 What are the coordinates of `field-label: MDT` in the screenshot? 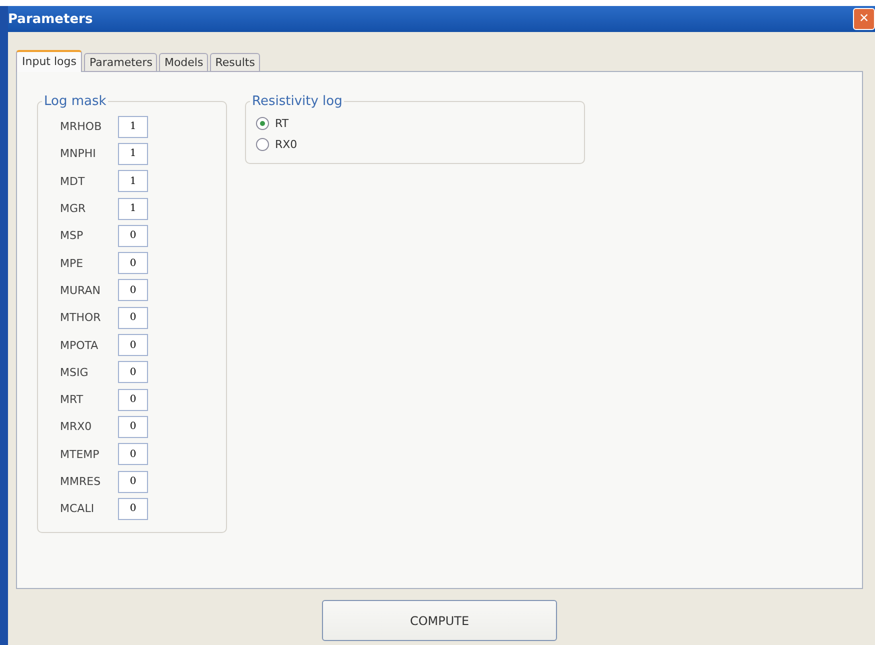 It's located at (73, 181).